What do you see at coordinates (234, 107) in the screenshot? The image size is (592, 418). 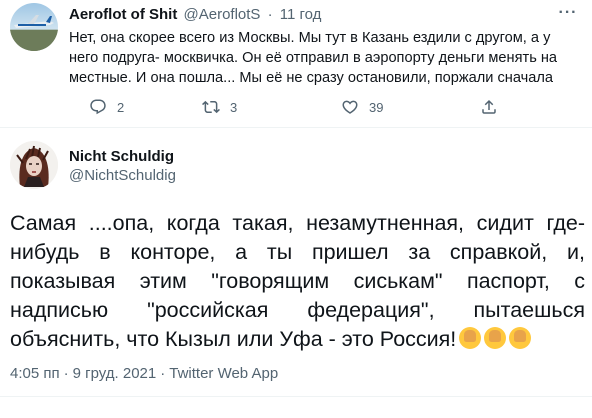 I see `retweet-count: 3` at bounding box center [234, 107].